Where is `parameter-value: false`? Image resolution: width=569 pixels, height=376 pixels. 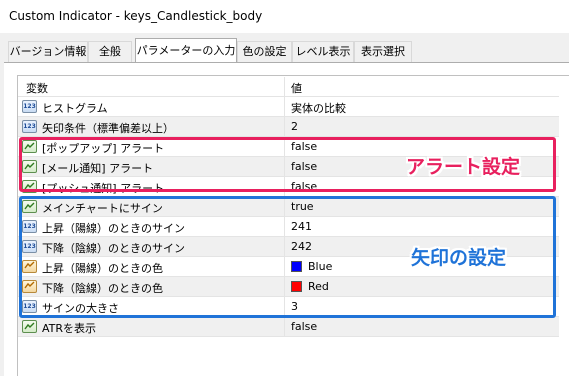
parameter-value: false is located at coordinates (304, 326).